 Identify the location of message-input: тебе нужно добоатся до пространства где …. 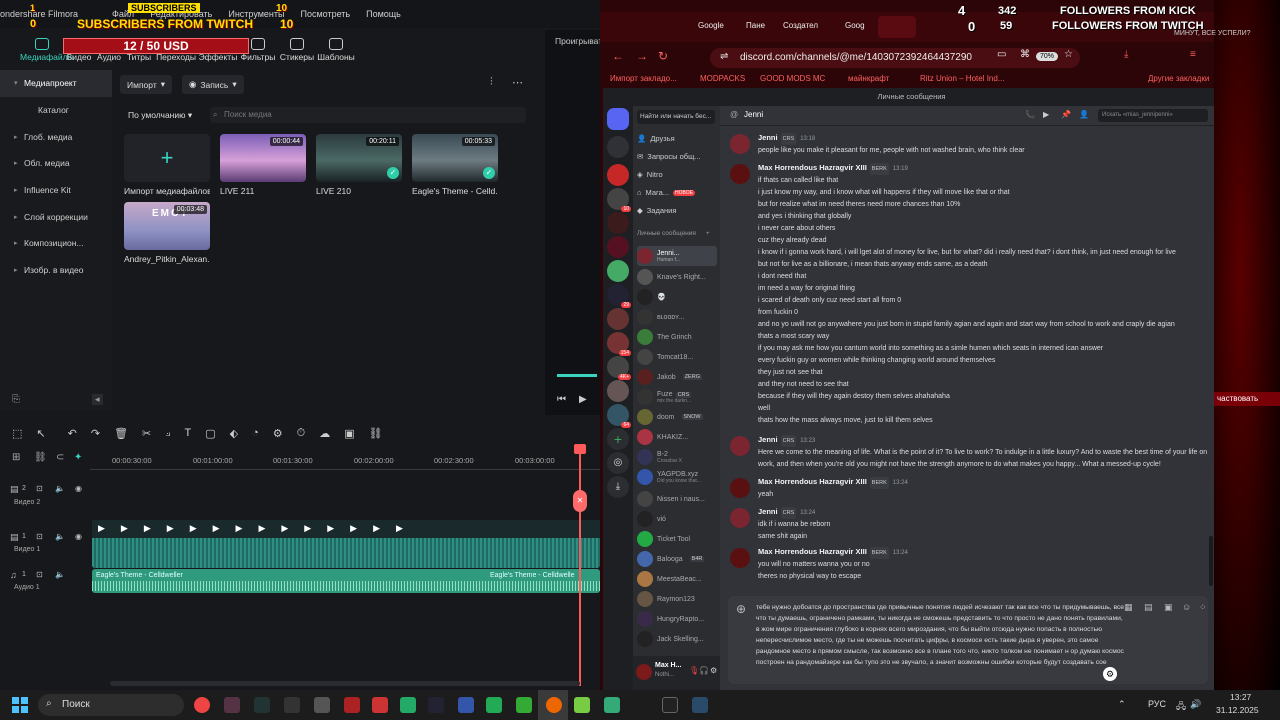
(941, 635).